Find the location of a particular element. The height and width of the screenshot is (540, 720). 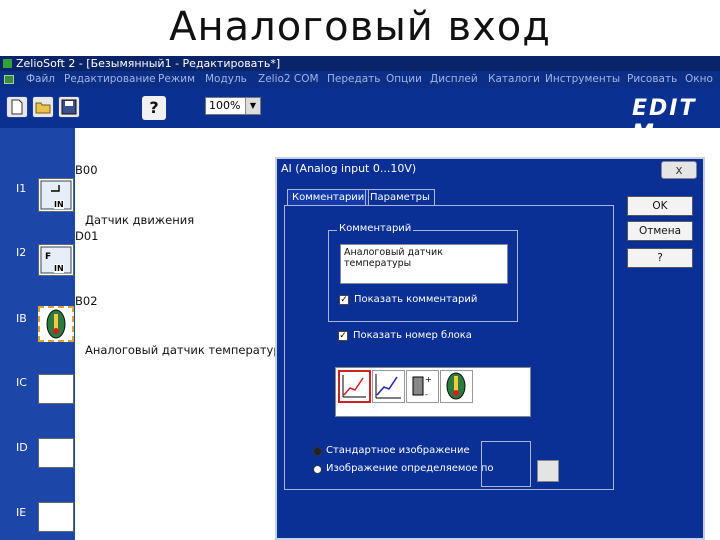

menu-tools: Инструменты is located at coordinates (582, 79).